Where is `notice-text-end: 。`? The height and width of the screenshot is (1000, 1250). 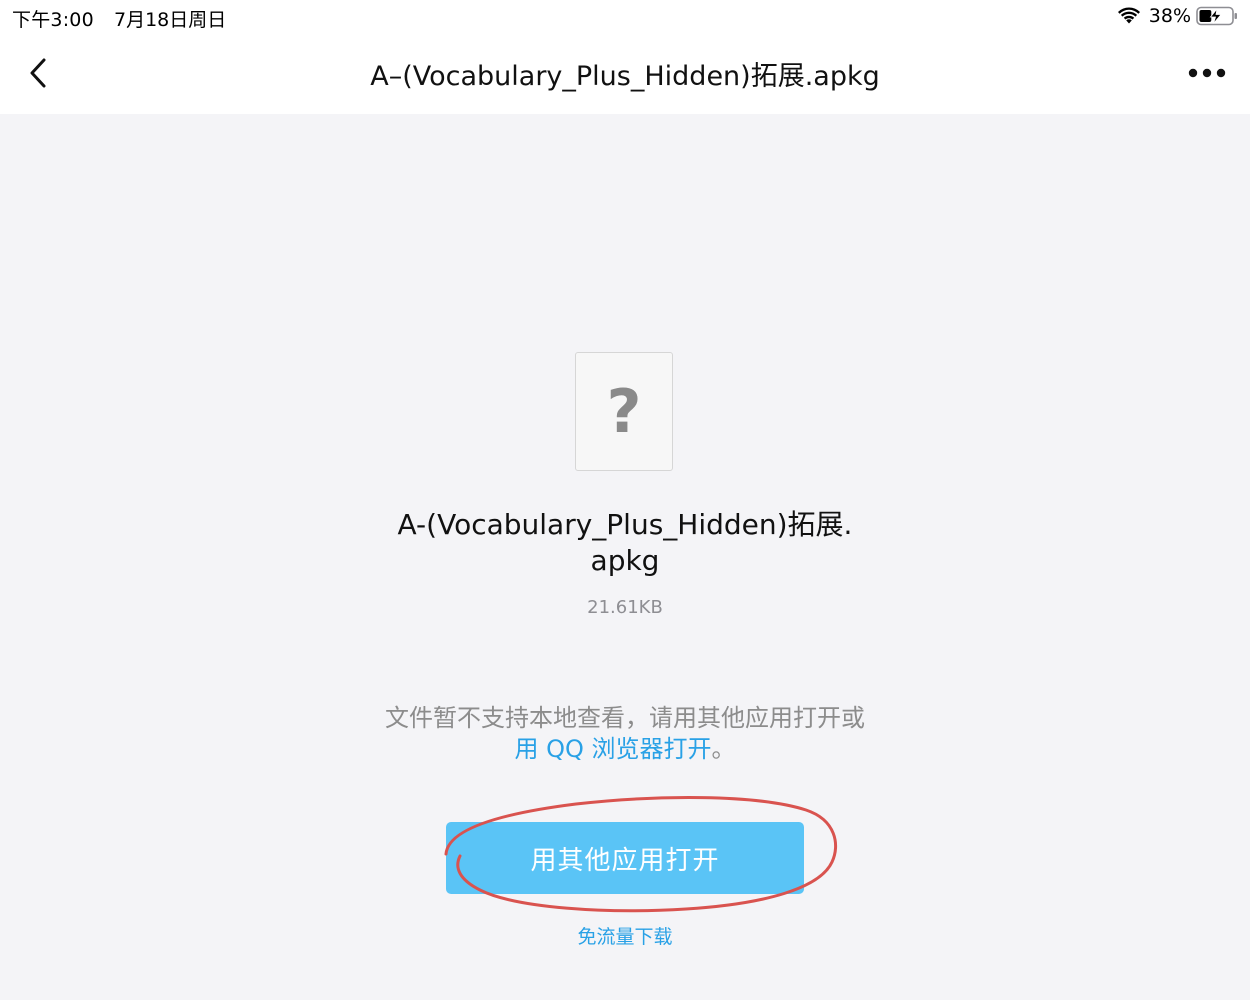
notice-text-end: 。 is located at coordinates (723, 749).